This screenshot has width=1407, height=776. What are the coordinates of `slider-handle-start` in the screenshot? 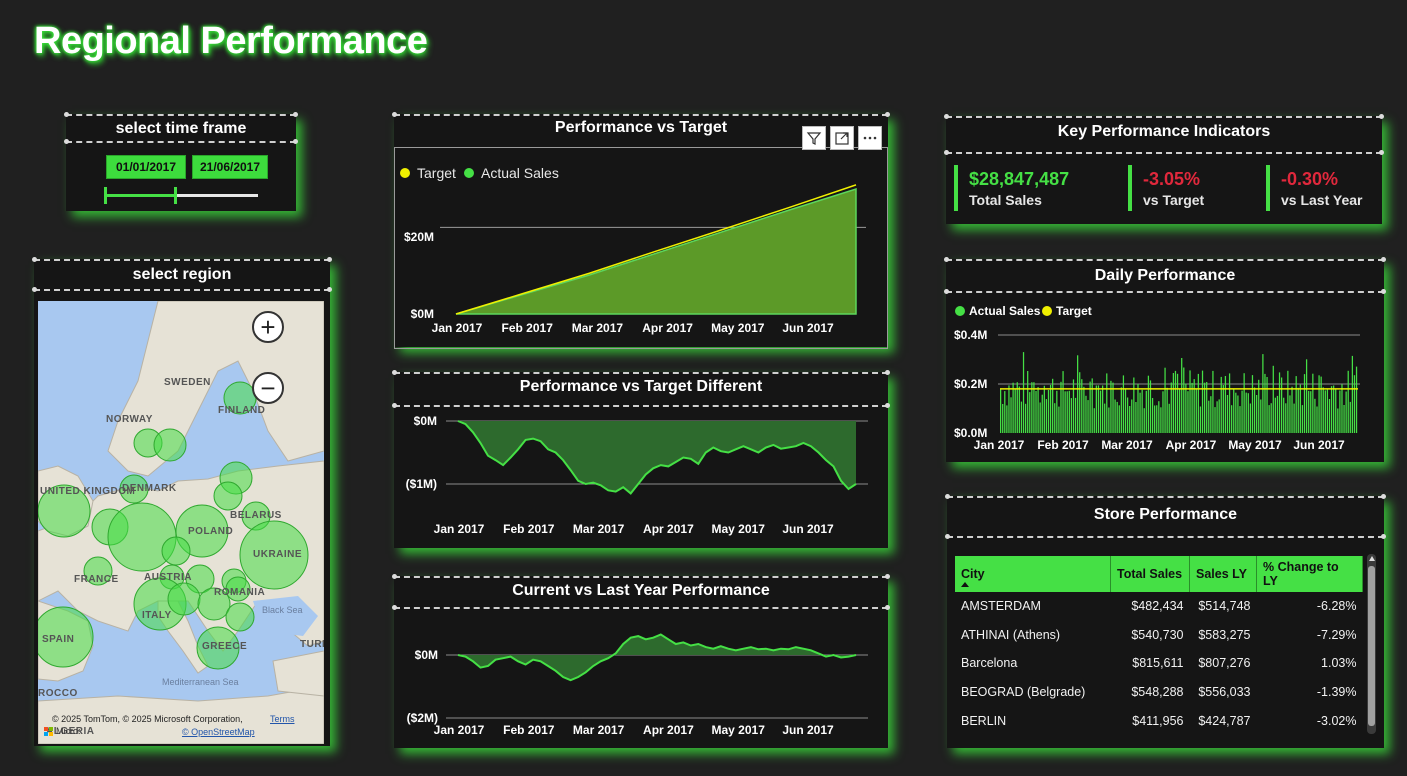 It's located at (105, 195).